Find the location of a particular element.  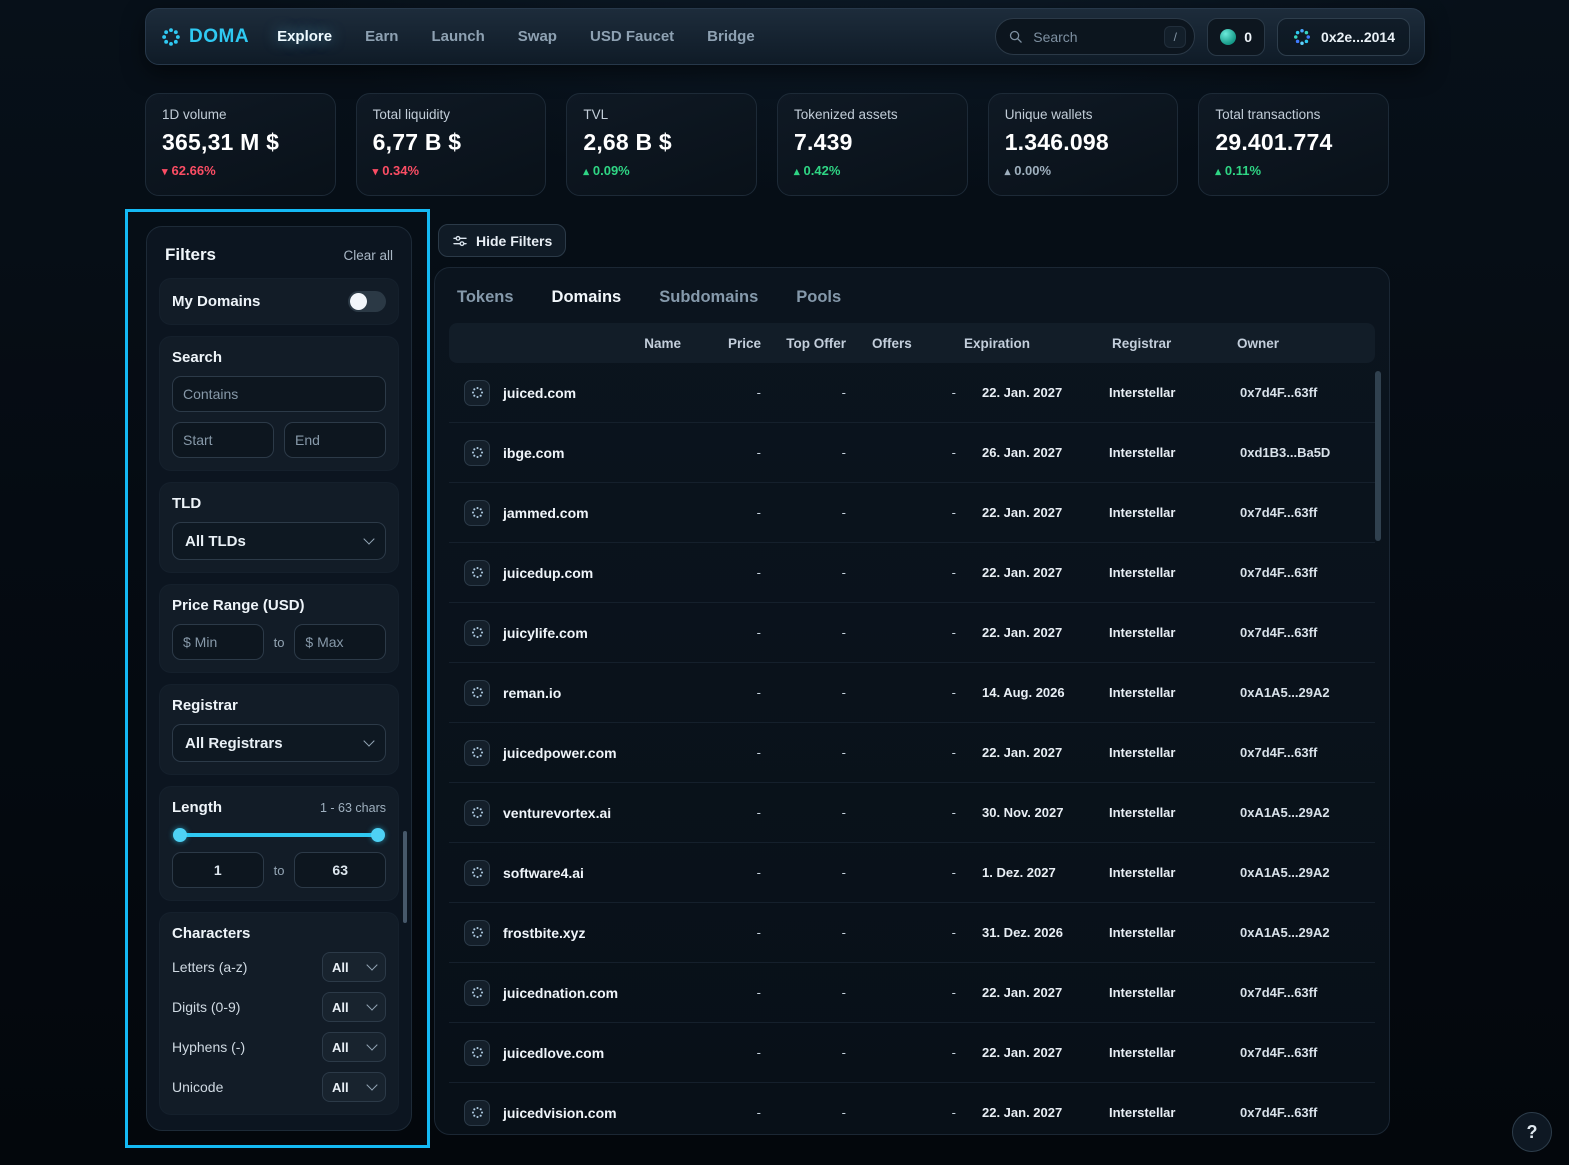

domain-name: reman.io is located at coordinates (532, 692).